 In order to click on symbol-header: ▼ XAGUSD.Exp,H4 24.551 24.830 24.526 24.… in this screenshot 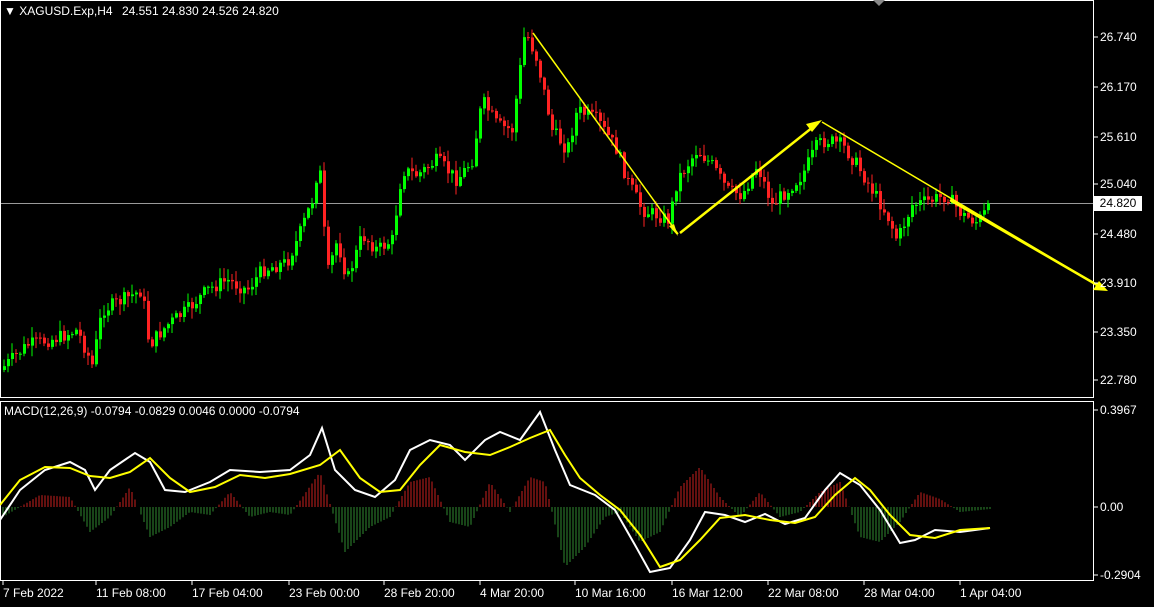, I will do `click(141, 11)`.